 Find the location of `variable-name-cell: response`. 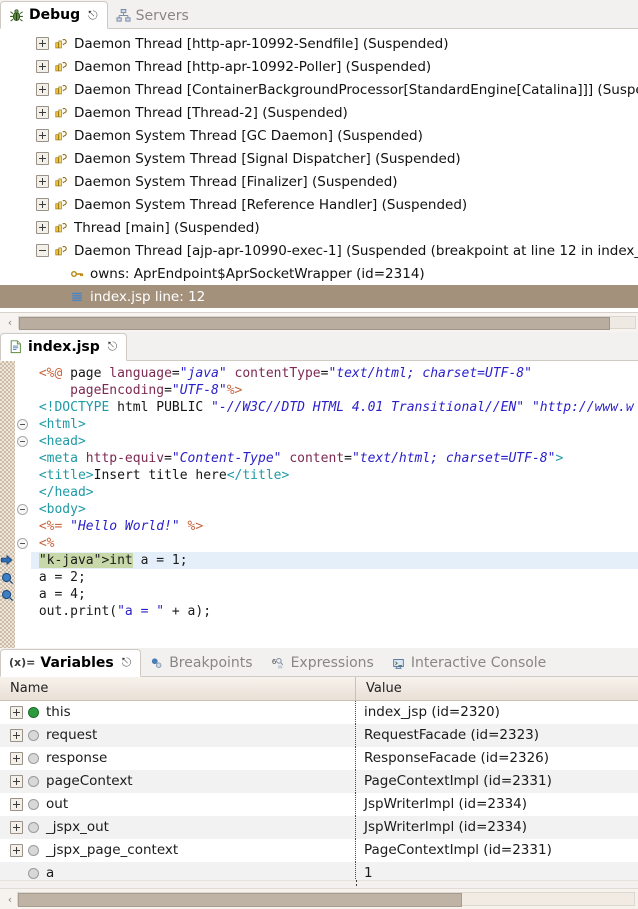

variable-name-cell: response is located at coordinates (178, 758).